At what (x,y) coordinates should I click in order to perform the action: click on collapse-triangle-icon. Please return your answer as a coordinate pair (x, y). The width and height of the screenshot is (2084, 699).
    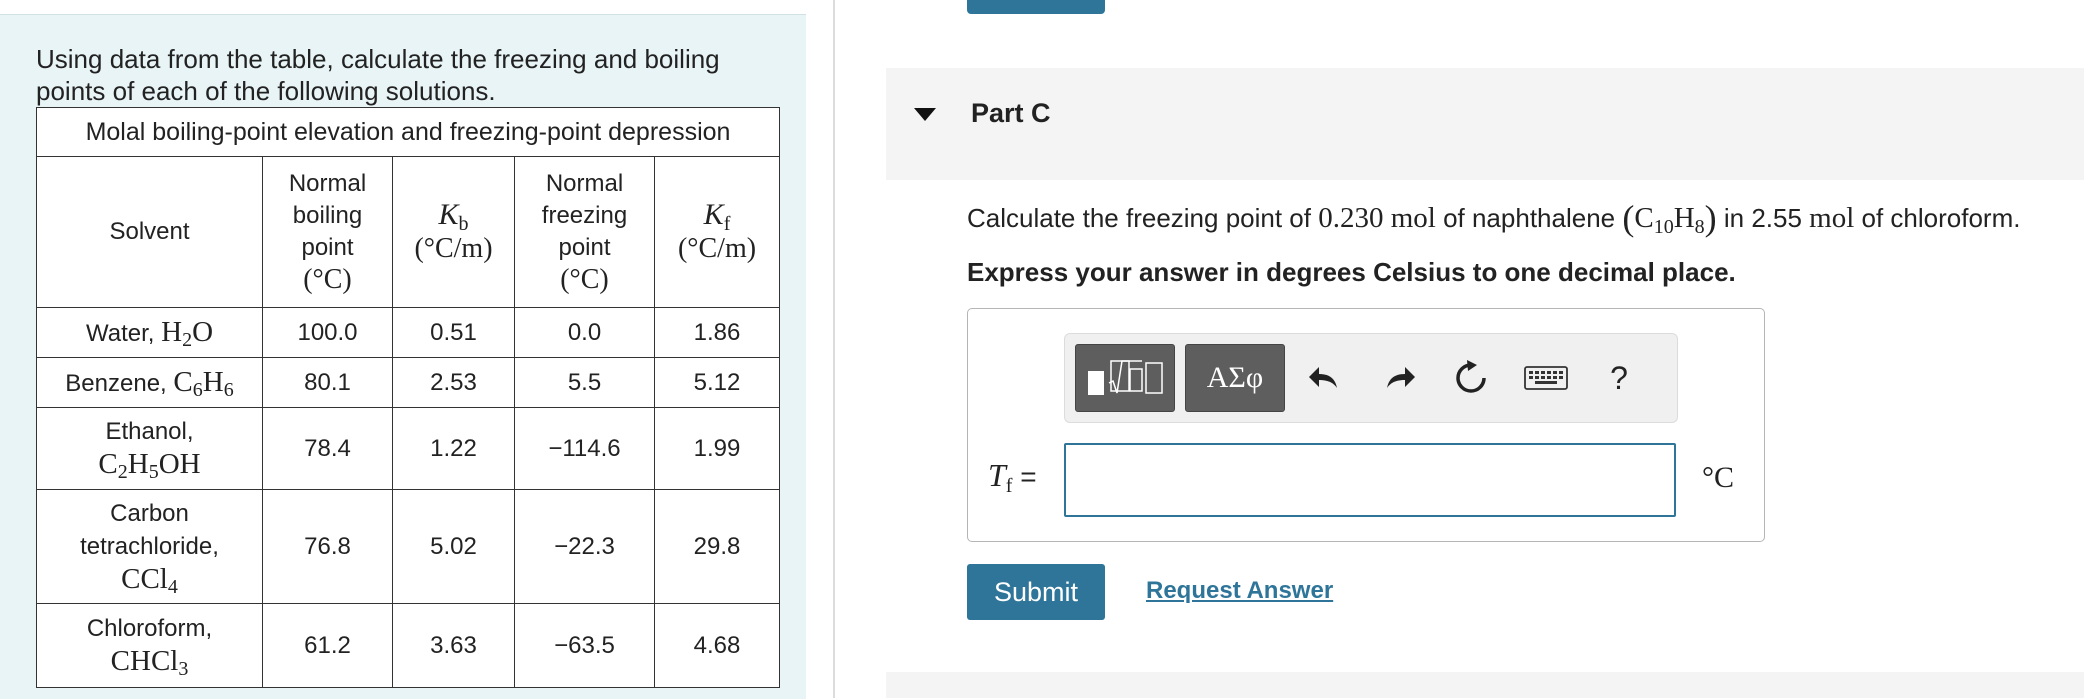
    Looking at the image, I should click on (925, 114).